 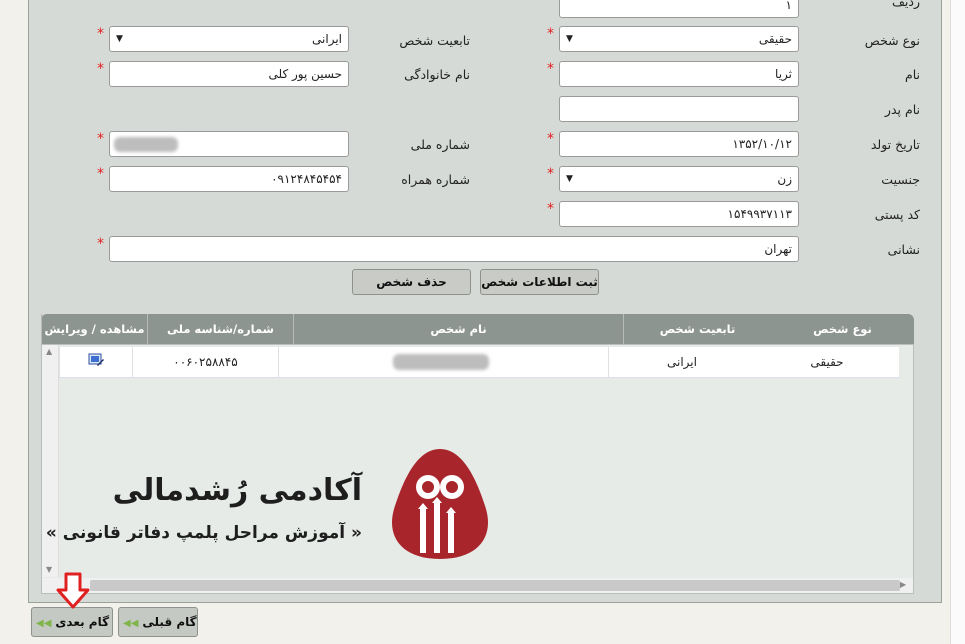 What do you see at coordinates (679, 39) in the screenshot?
I see `person-type-select: حقیقی ▼` at bounding box center [679, 39].